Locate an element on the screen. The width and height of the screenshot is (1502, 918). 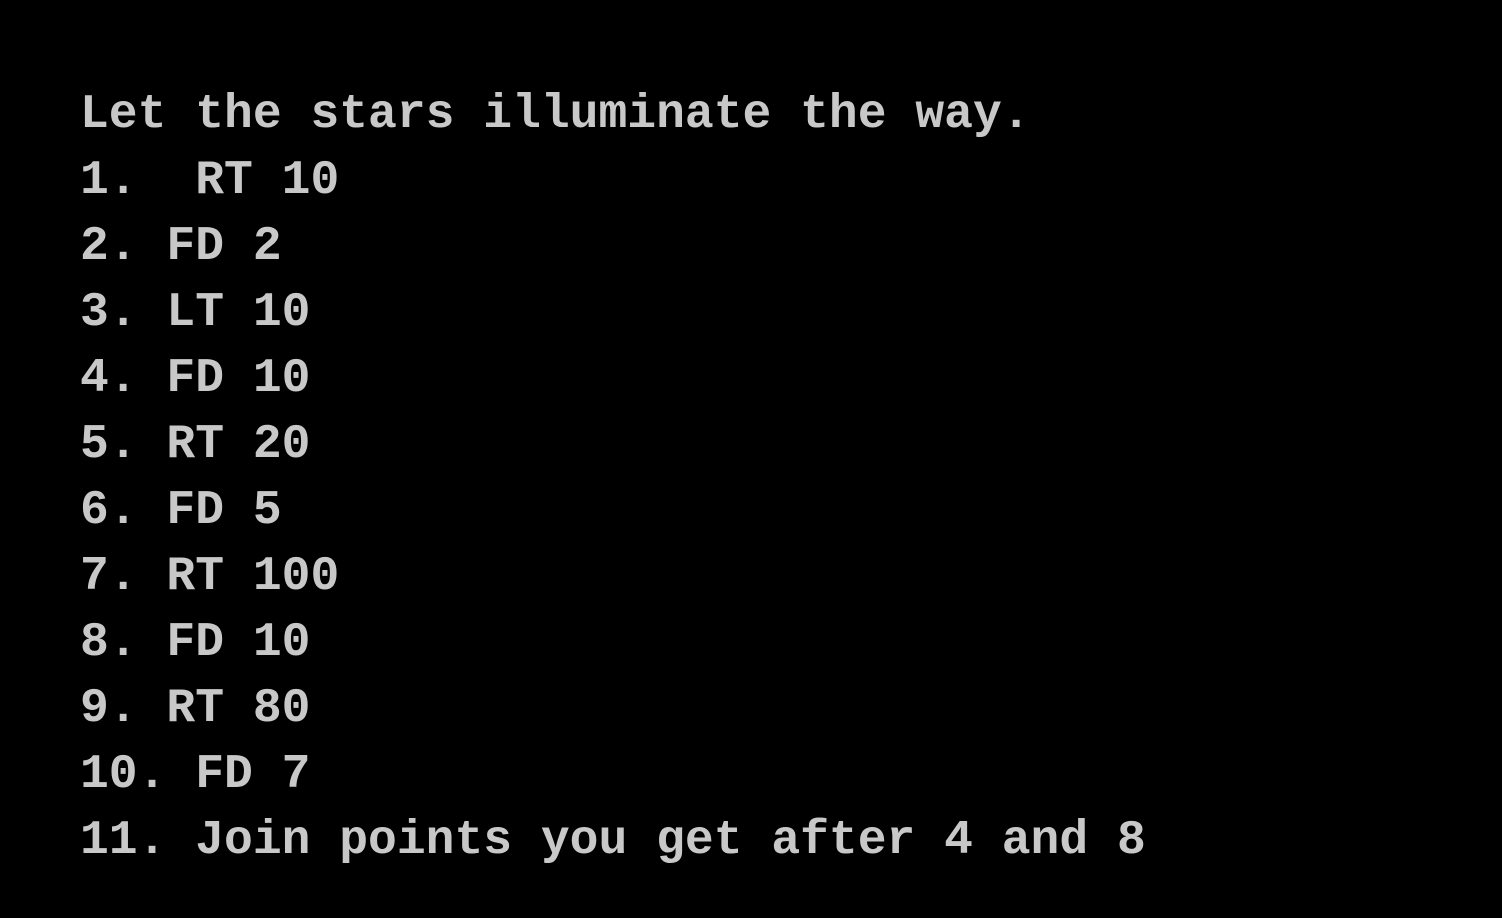
step-line-3: 3. LT 10 is located at coordinates (195, 313).